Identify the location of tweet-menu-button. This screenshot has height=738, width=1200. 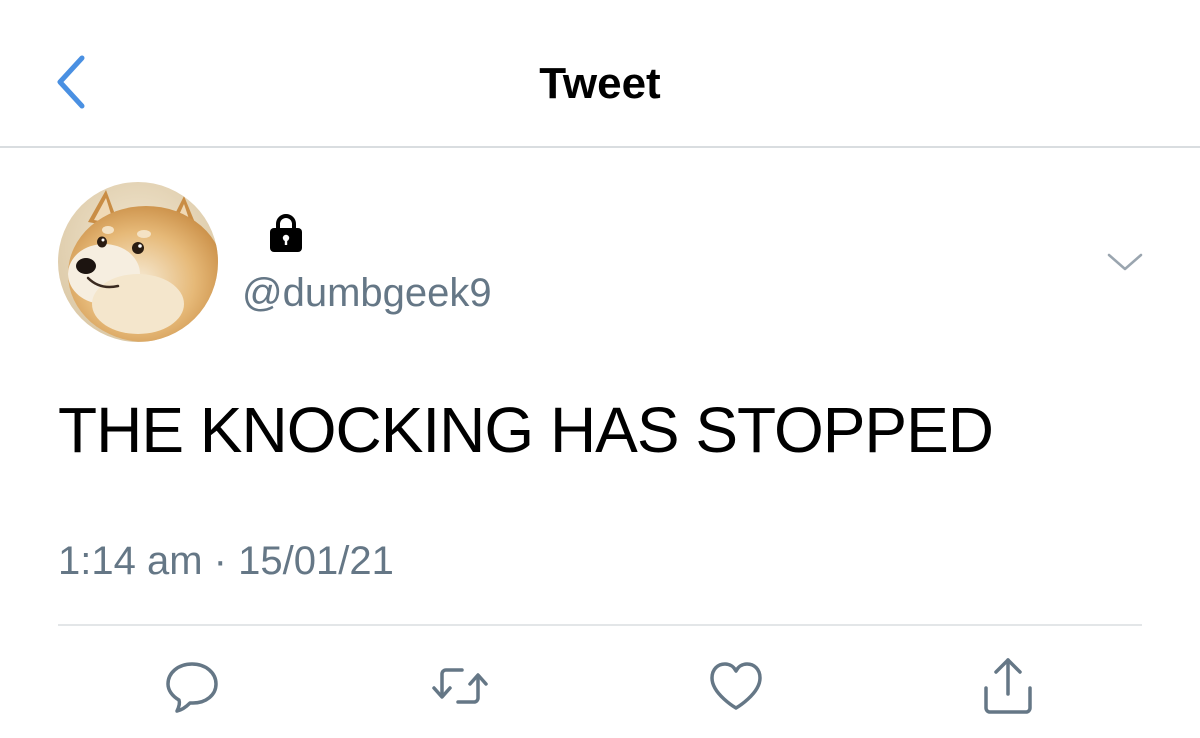
(1125, 262).